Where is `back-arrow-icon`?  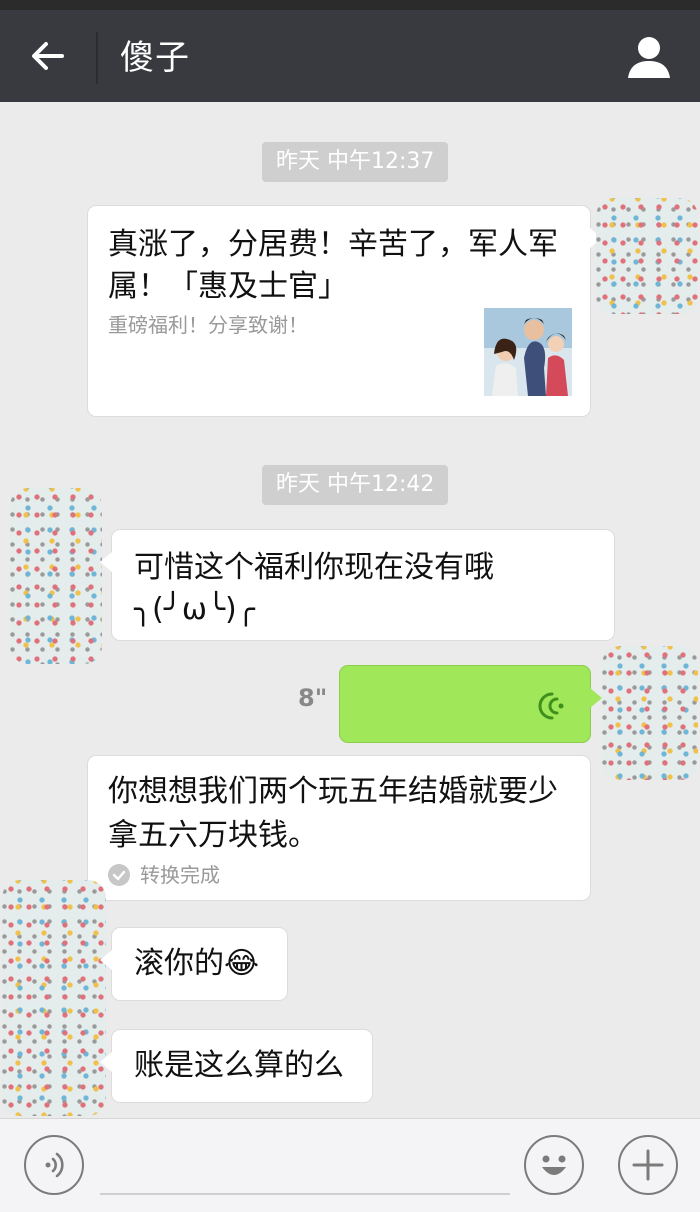
back-arrow-icon is located at coordinates (48, 56).